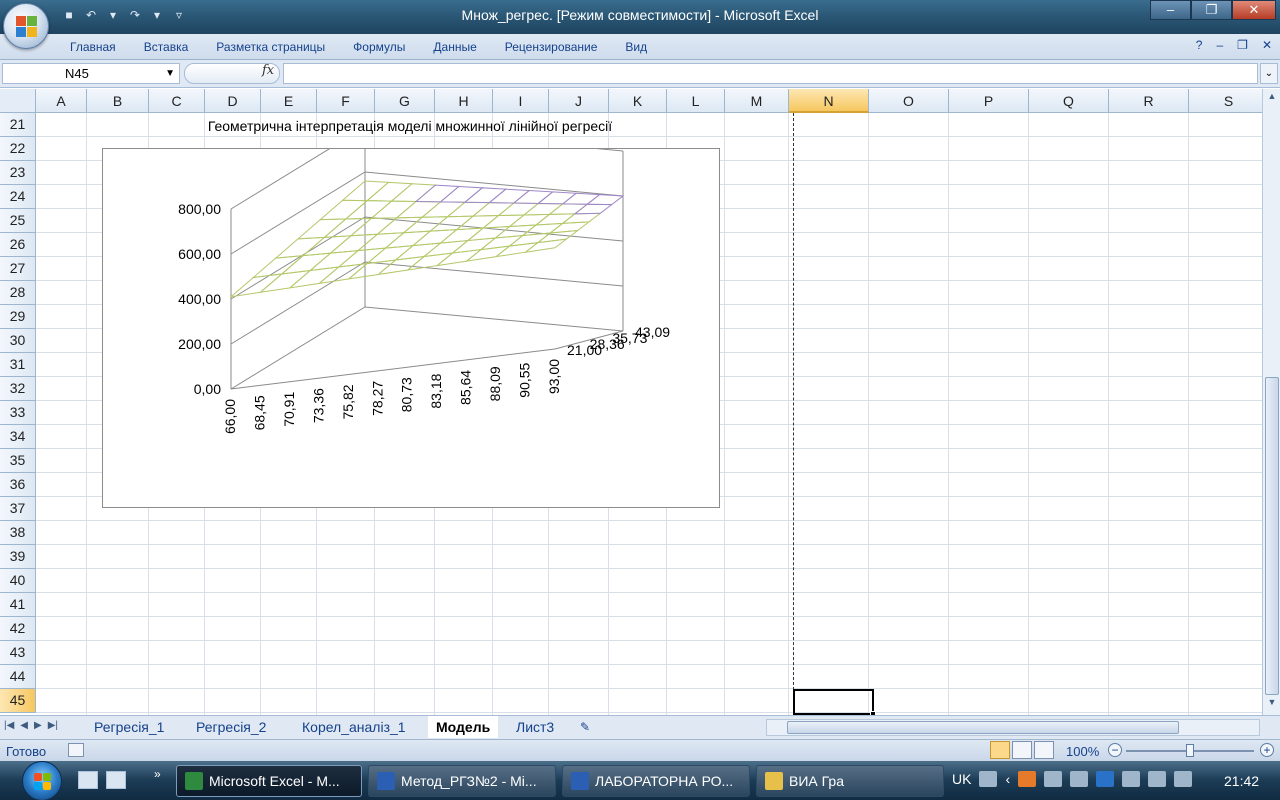 Image resolution: width=1280 pixels, height=800 pixels. Describe the element at coordinates (1007, 779) in the screenshot. I see `tray-expand-icon: ‹` at that location.